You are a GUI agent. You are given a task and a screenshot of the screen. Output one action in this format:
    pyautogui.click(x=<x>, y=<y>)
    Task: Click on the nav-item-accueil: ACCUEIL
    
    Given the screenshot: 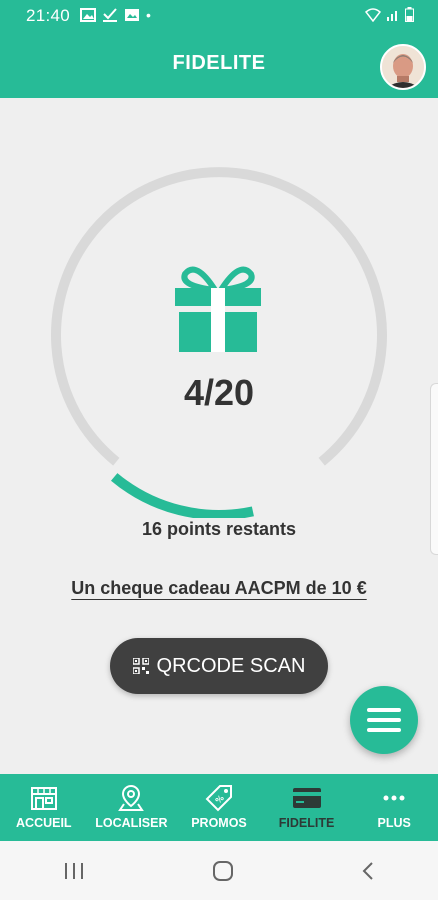 What is the action you would take?
    pyautogui.click(x=44, y=807)
    